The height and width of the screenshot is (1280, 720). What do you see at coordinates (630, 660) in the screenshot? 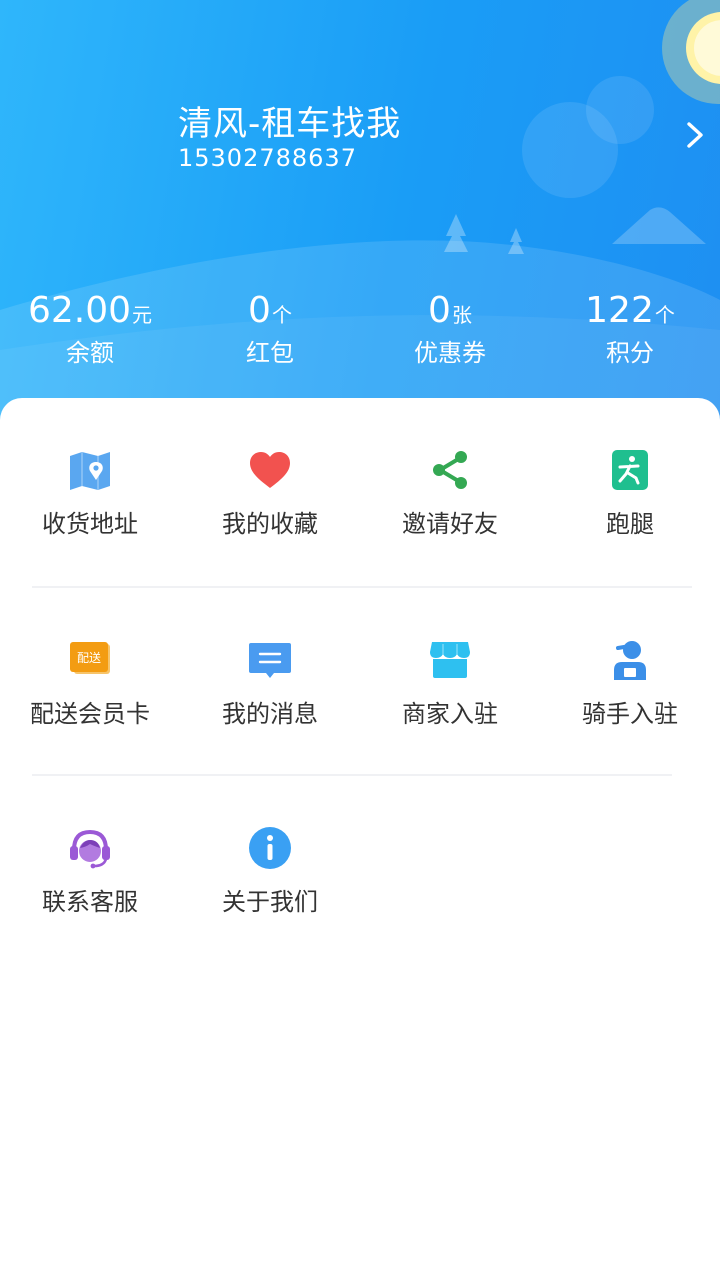
I see `rider-icon` at bounding box center [630, 660].